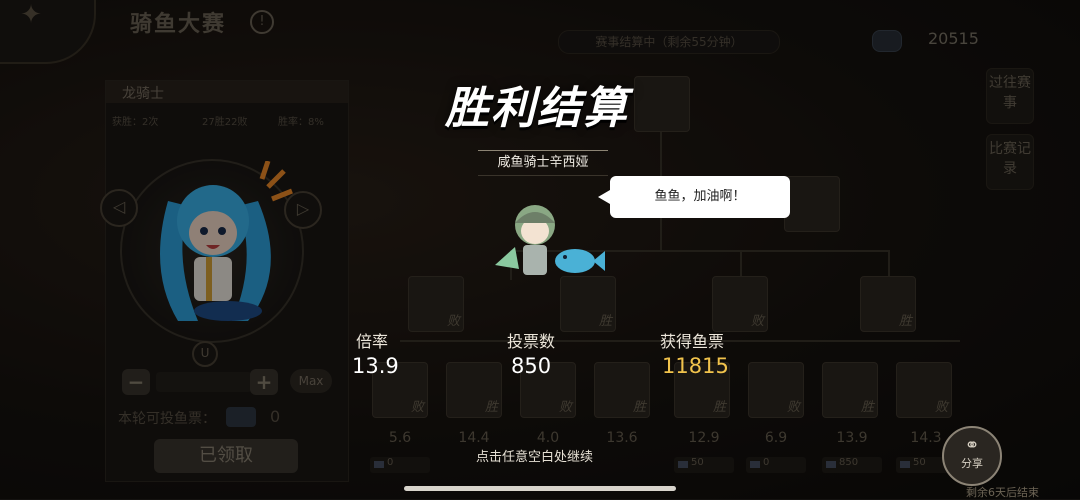 The width and height of the screenshot is (1080, 500). I want to click on odds-value: 13.9, so click(375, 366).